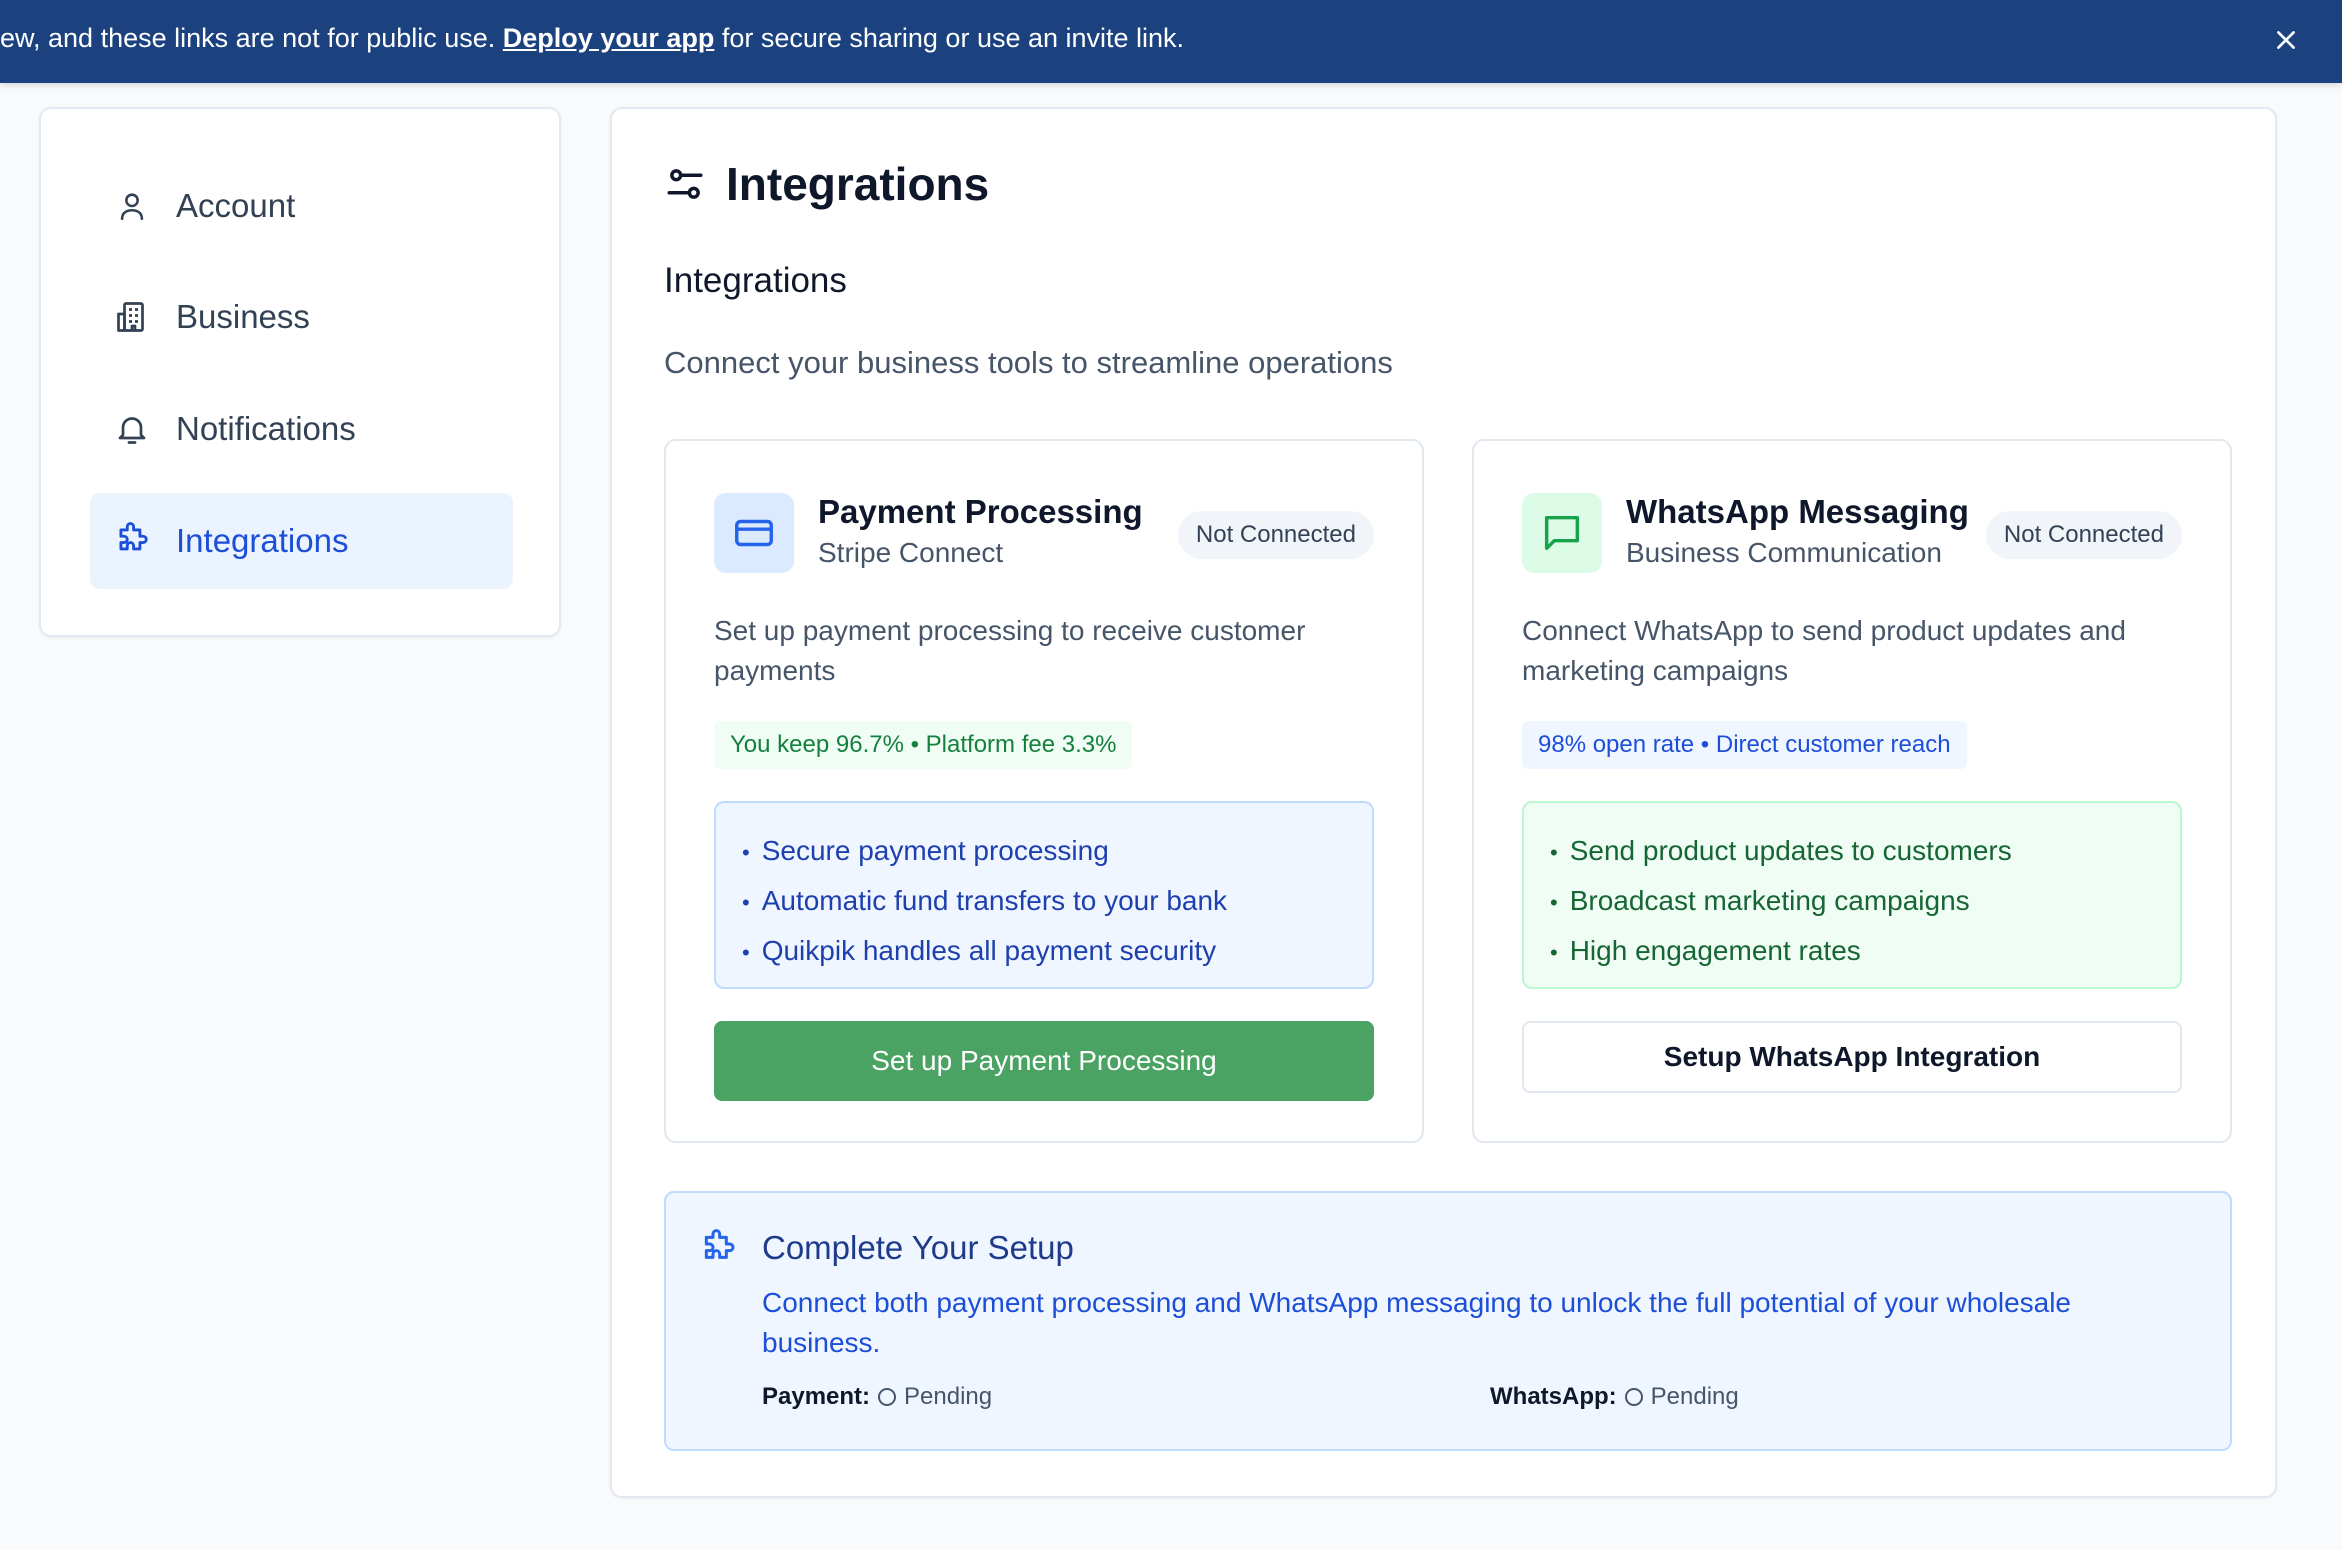 The width and height of the screenshot is (2342, 1550). I want to click on list-item: Automatic fund transfers to your bank, so click(1044, 902).